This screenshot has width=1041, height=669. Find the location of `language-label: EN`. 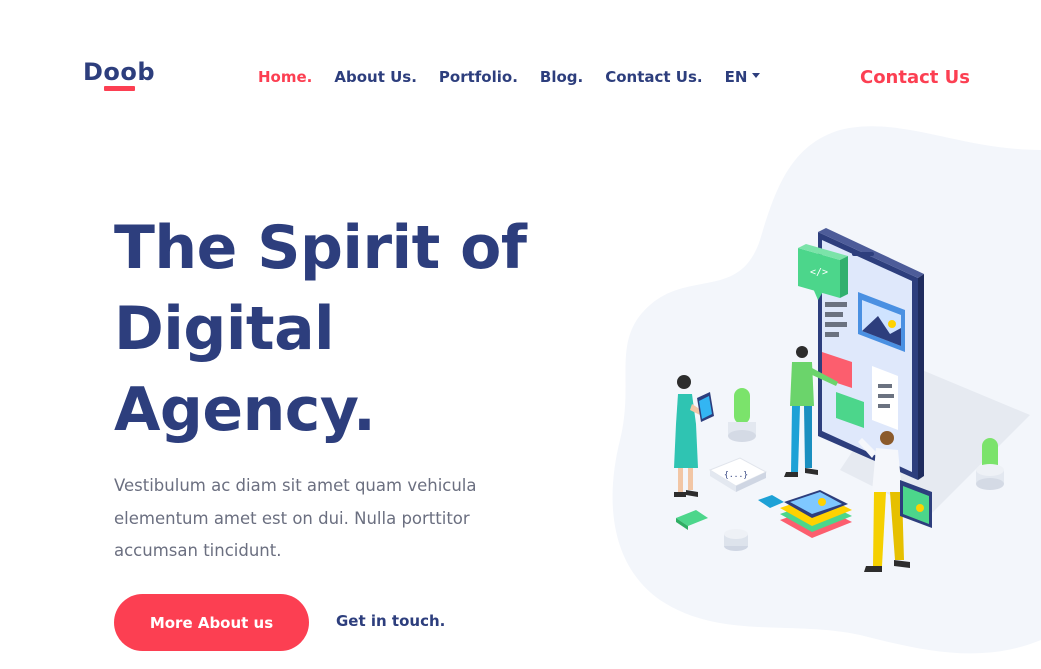

language-label: EN is located at coordinates (736, 77).